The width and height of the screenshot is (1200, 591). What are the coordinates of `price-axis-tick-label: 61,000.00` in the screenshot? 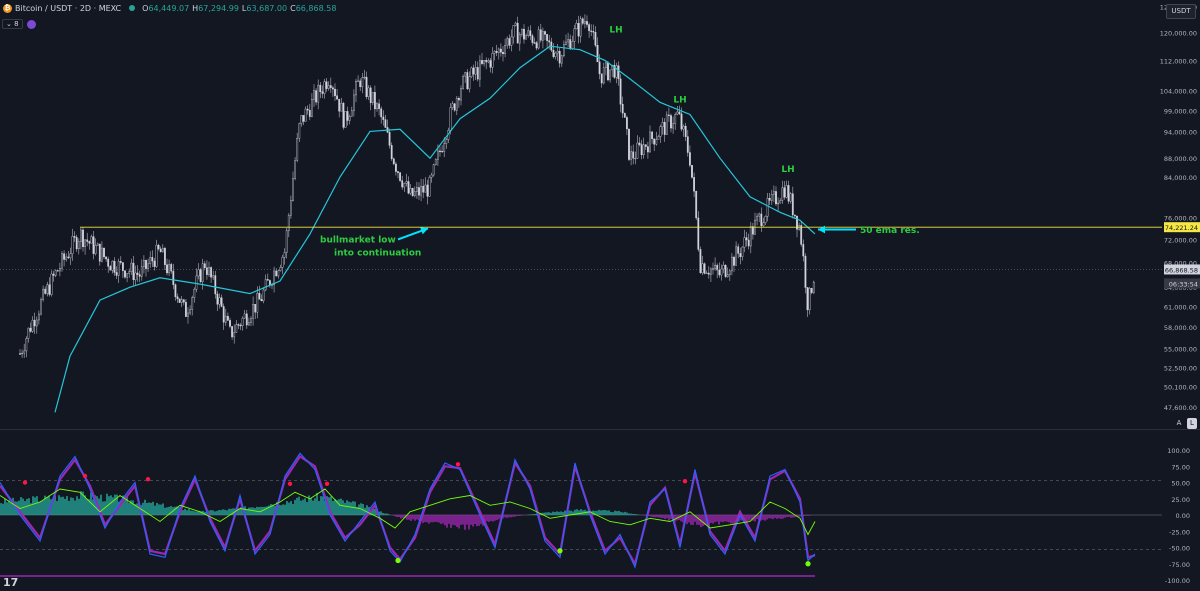 It's located at (1180, 308).